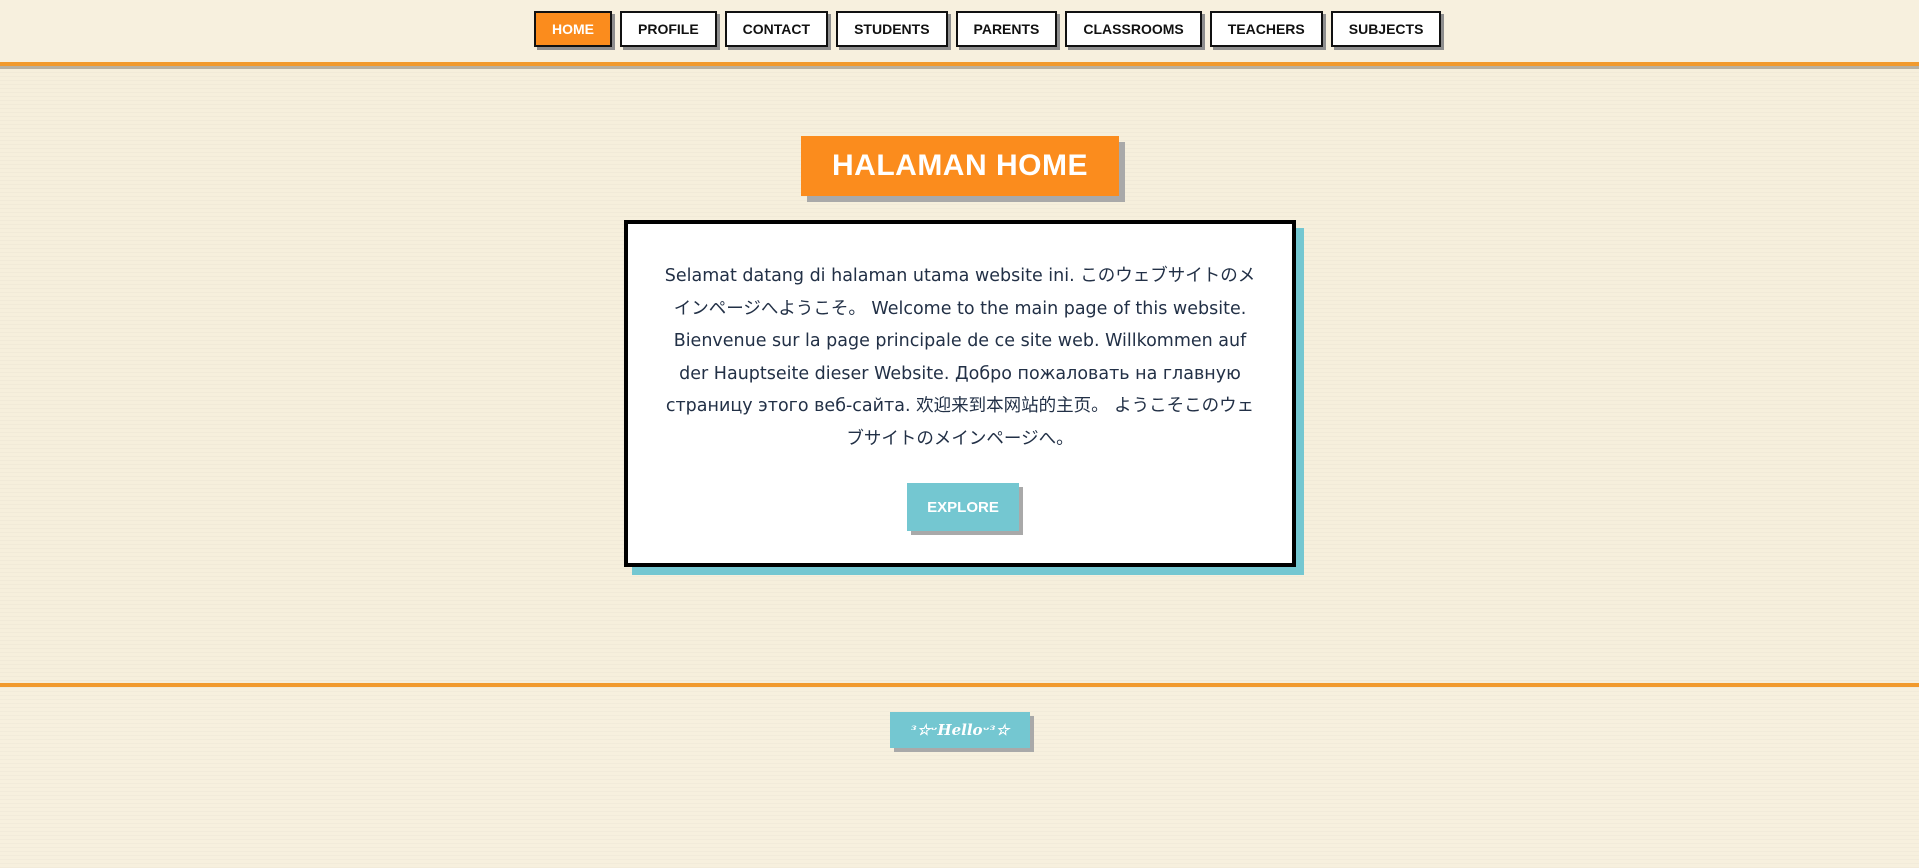 The height and width of the screenshot is (868, 1919). Describe the element at coordinates (1386, 29) in the screenshot. I see `nav-subjects-button: SUBJECTS` at that location.